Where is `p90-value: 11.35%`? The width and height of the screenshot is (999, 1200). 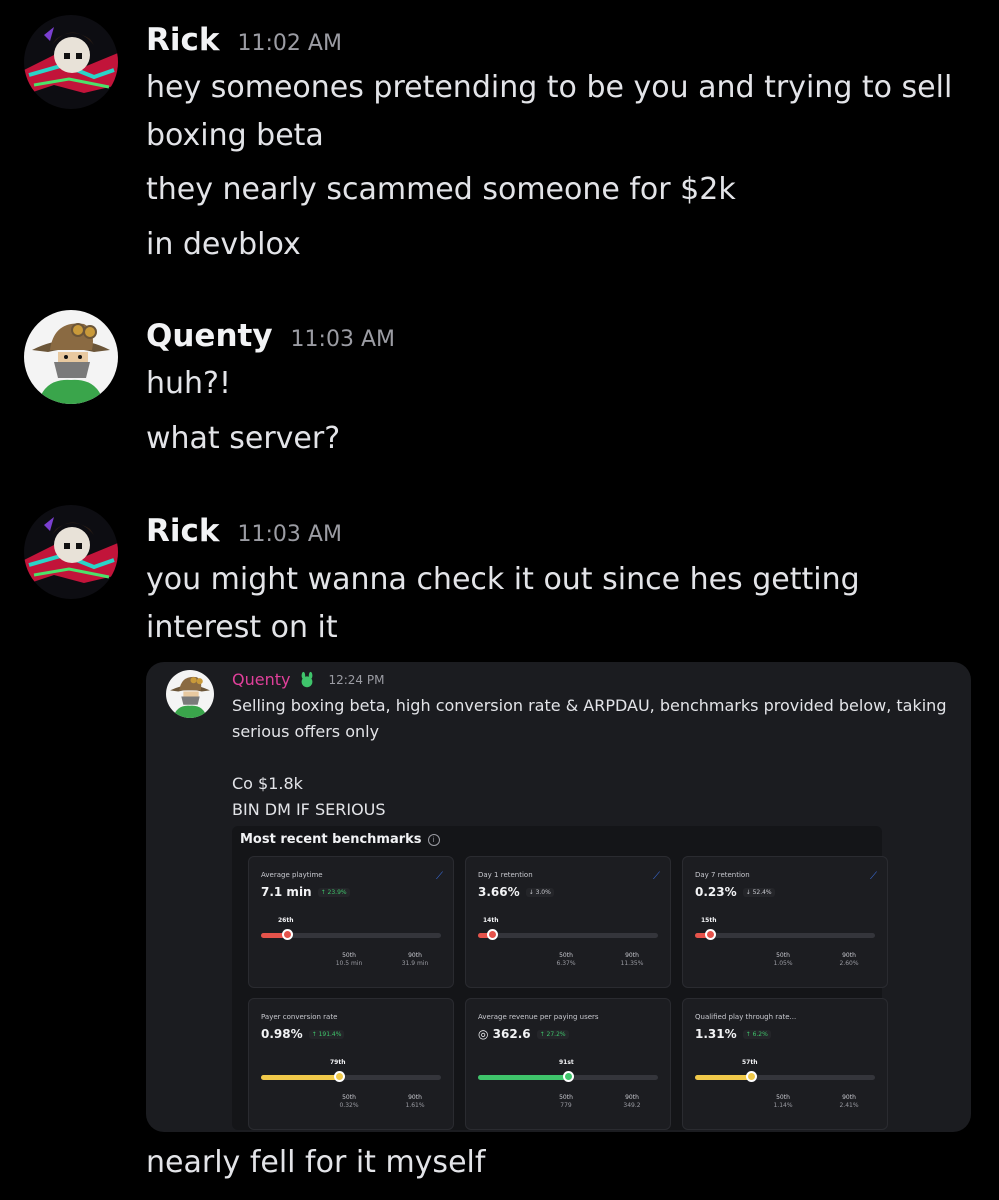 p90-value: 11.35% is located at coordinates (632, 963).